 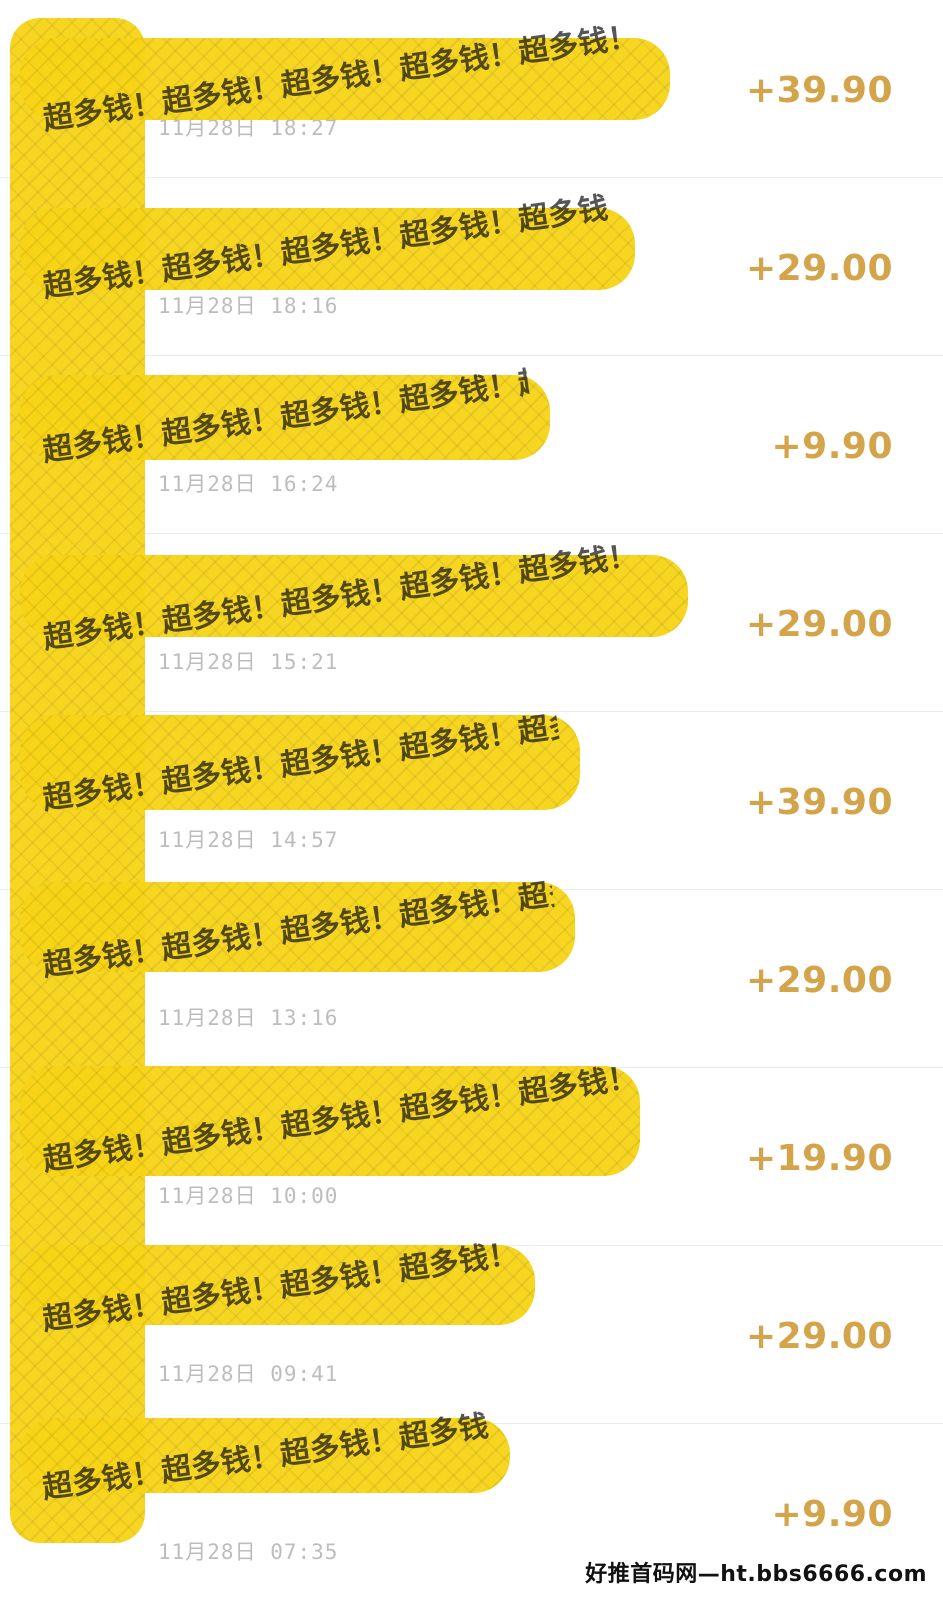 I want to click on transaction-row: 11月28日 16:24 +9.90, so click(x=471, y=445).